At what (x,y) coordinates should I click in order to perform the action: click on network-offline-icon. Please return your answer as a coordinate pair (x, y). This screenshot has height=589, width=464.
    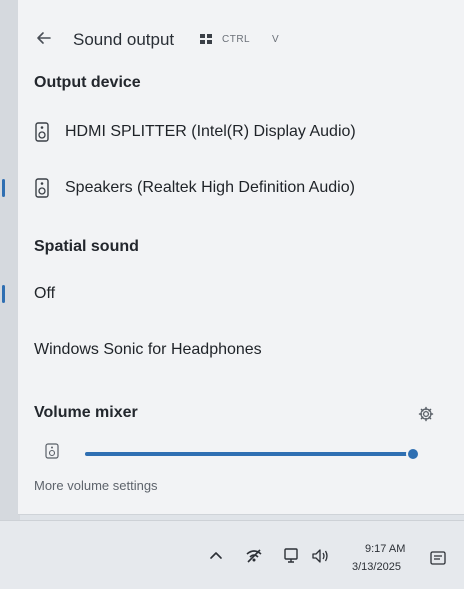
    Looking at the image, I should click on (254, 556).